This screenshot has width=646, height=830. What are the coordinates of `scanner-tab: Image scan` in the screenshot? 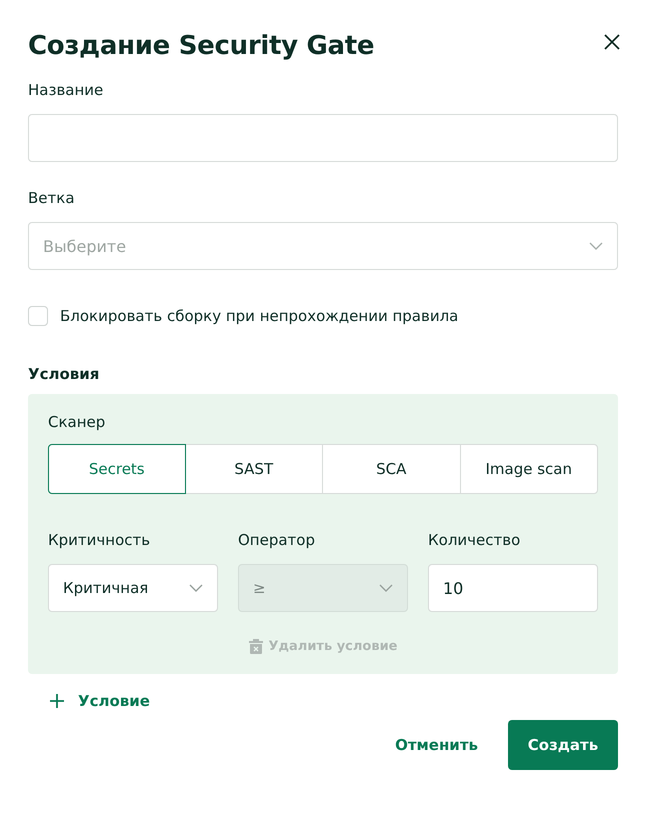 It's located at (529, 469).